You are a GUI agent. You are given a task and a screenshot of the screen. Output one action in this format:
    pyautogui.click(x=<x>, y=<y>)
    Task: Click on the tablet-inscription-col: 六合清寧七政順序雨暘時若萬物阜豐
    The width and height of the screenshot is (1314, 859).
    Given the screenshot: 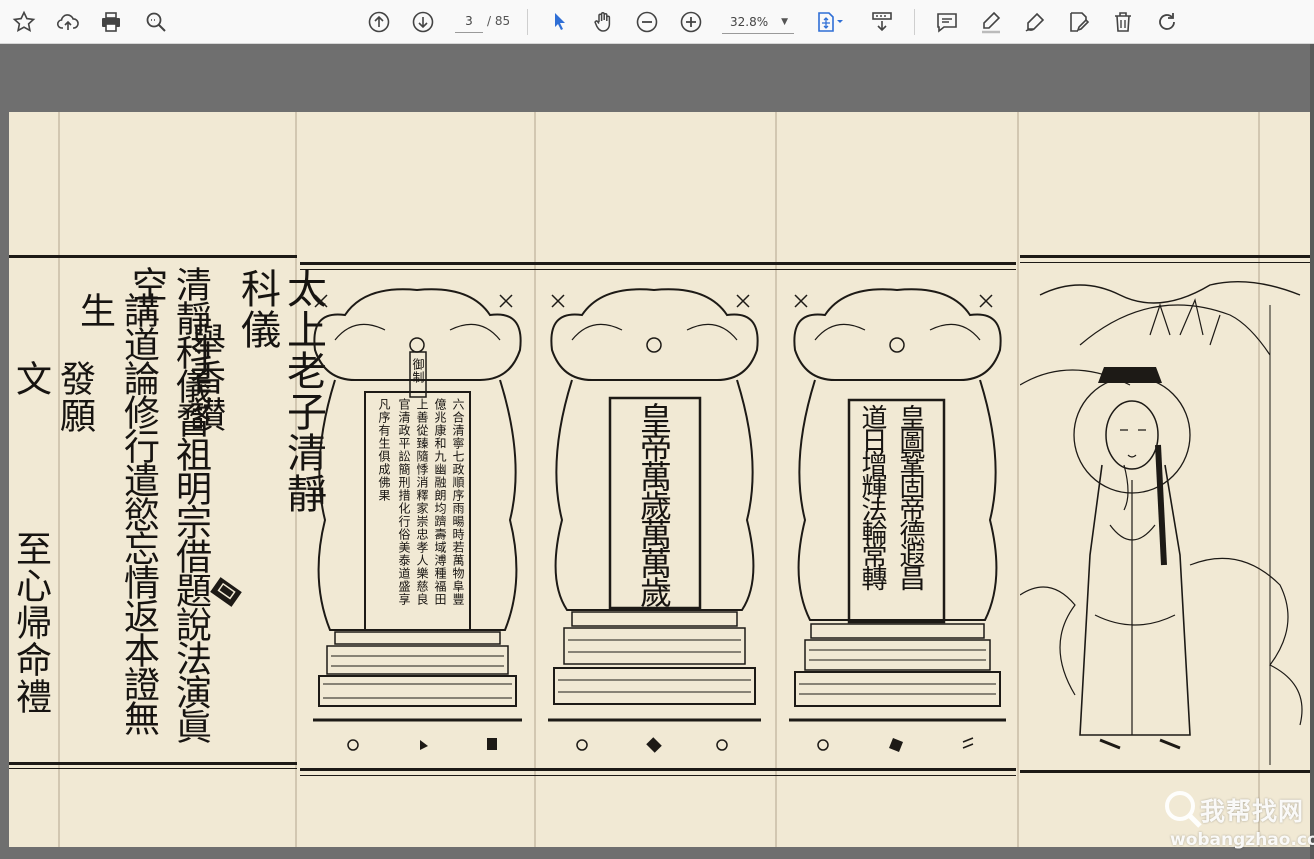 What is the action you would take?
    pyautogui.click(x=458, y=502)
    